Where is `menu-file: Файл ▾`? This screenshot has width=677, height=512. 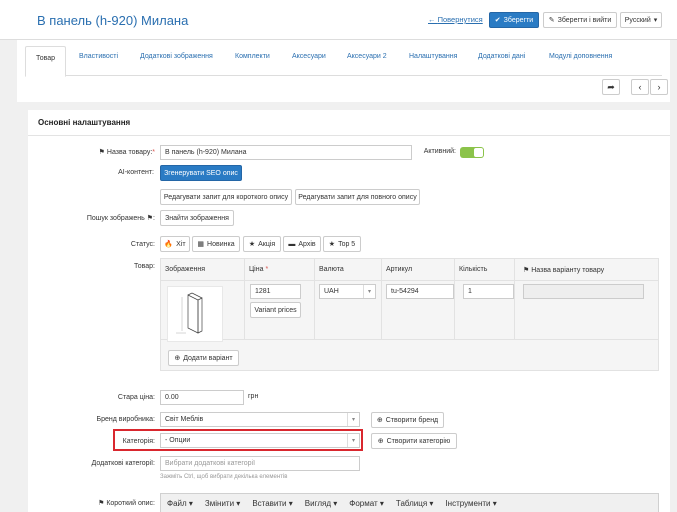 menu-file: Файл ▾ is located at coordinates (180, 503).